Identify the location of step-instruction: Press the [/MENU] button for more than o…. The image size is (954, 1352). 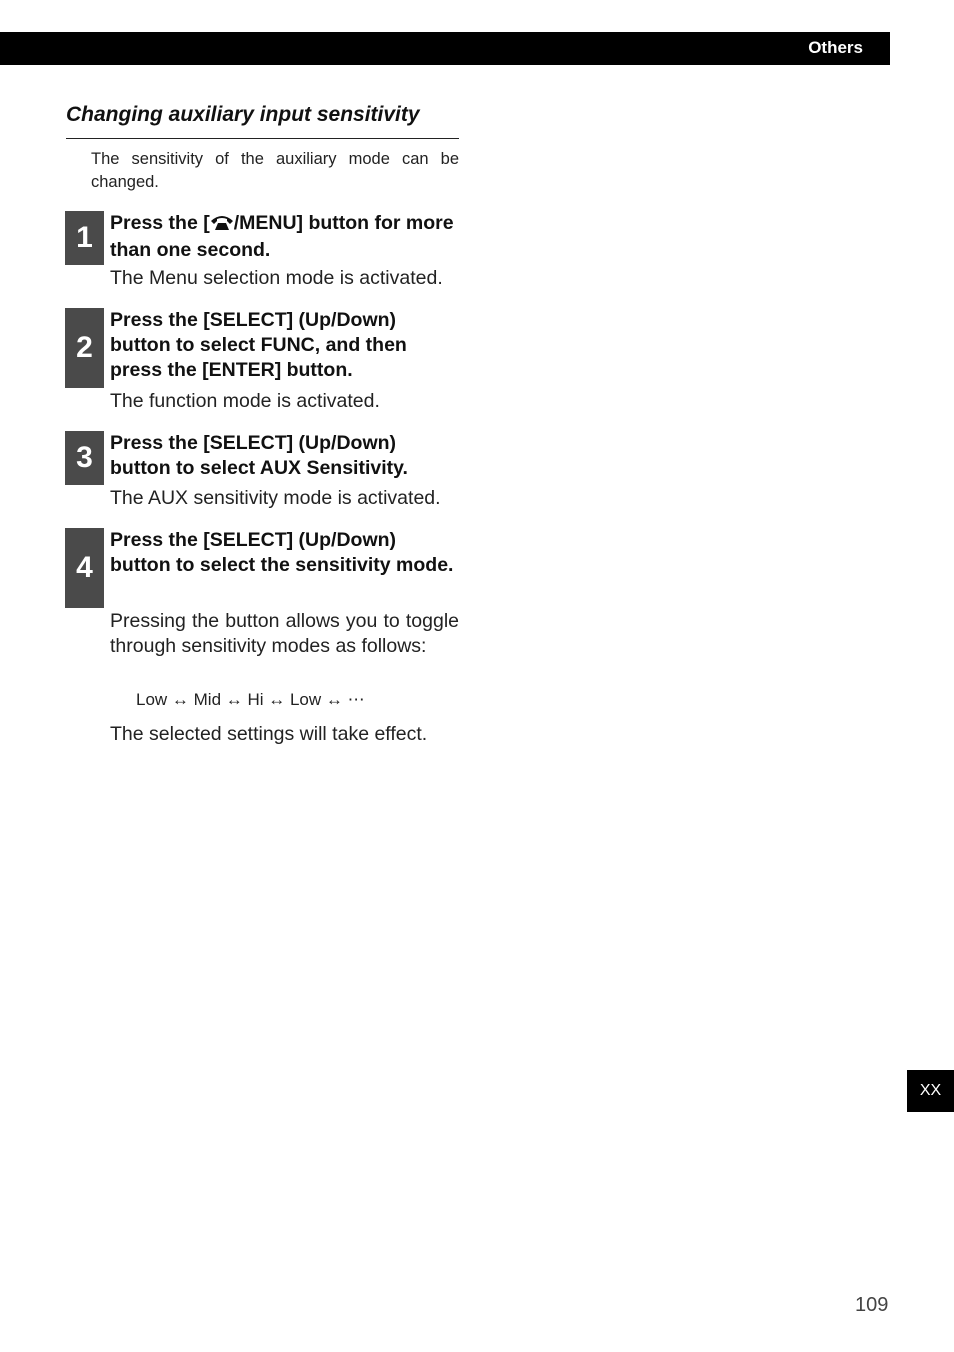
(282, 236).